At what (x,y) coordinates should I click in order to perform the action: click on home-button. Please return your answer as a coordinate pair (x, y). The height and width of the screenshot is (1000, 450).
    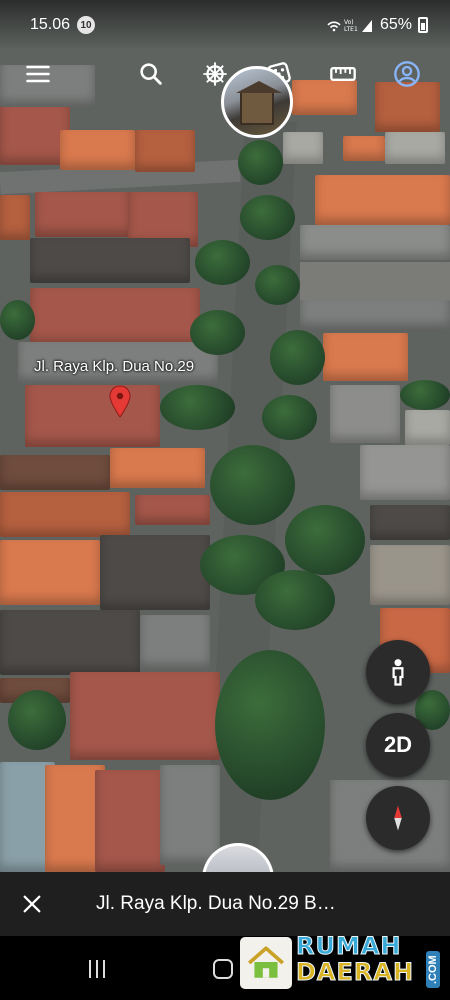
    Looking at the image, I should click on (223, 969).